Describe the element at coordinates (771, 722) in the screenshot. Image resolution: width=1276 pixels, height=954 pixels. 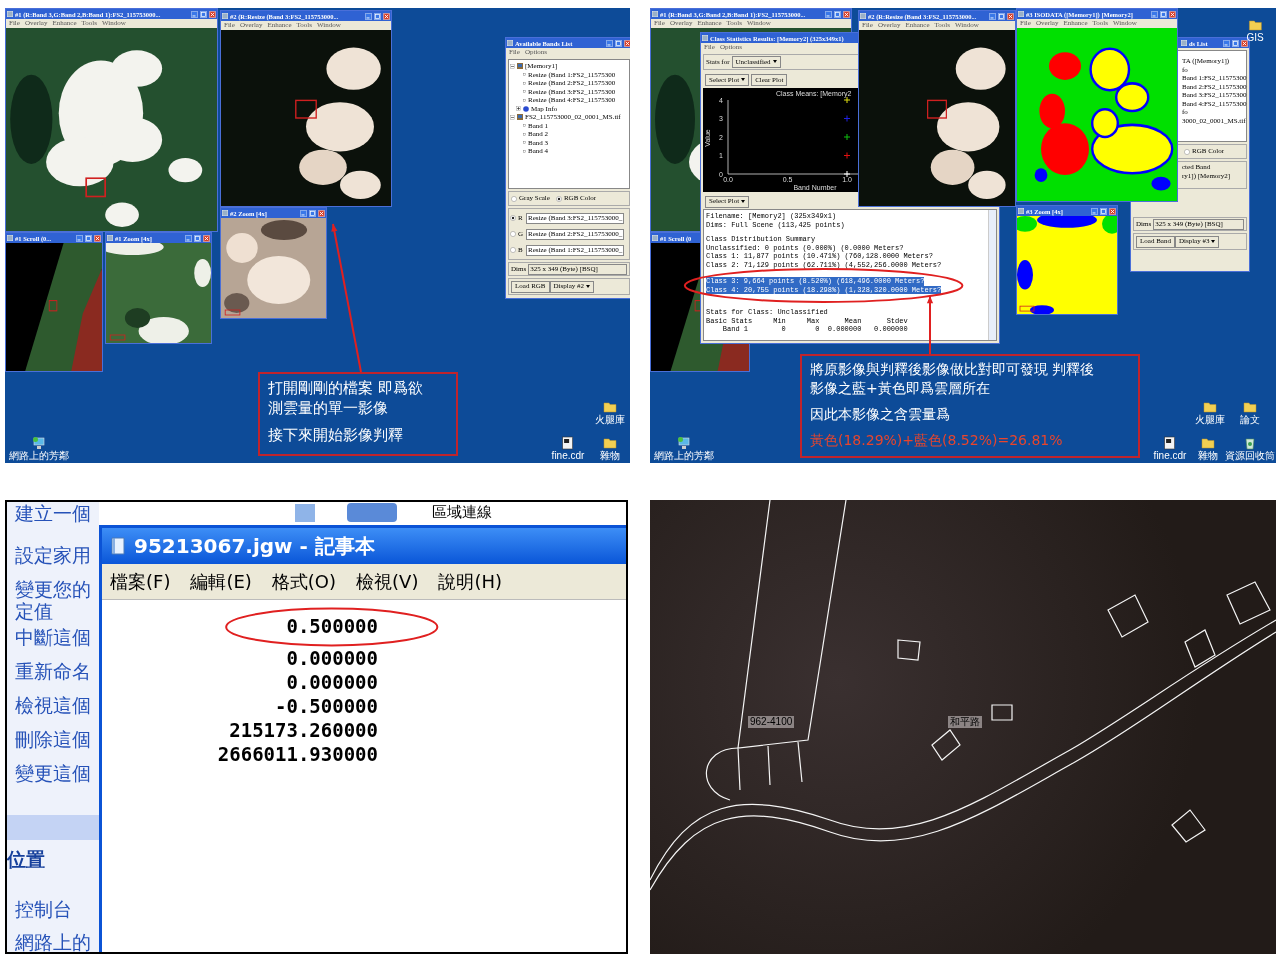
I see `map-label: 962-4100` at that location.